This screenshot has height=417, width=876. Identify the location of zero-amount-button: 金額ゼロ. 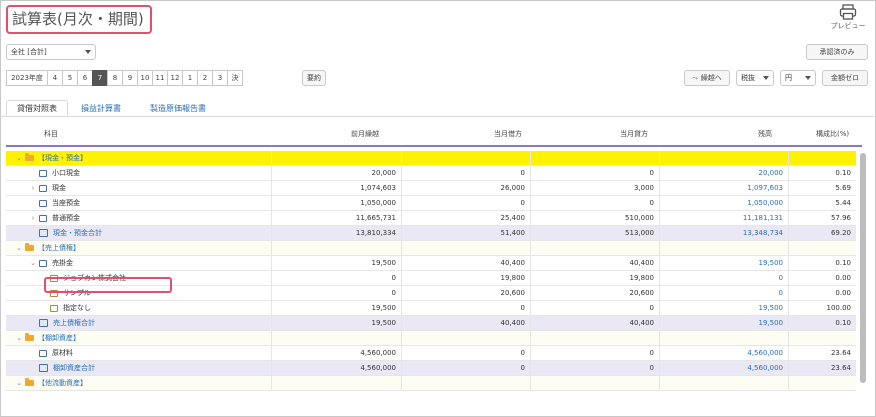
(845, 78).